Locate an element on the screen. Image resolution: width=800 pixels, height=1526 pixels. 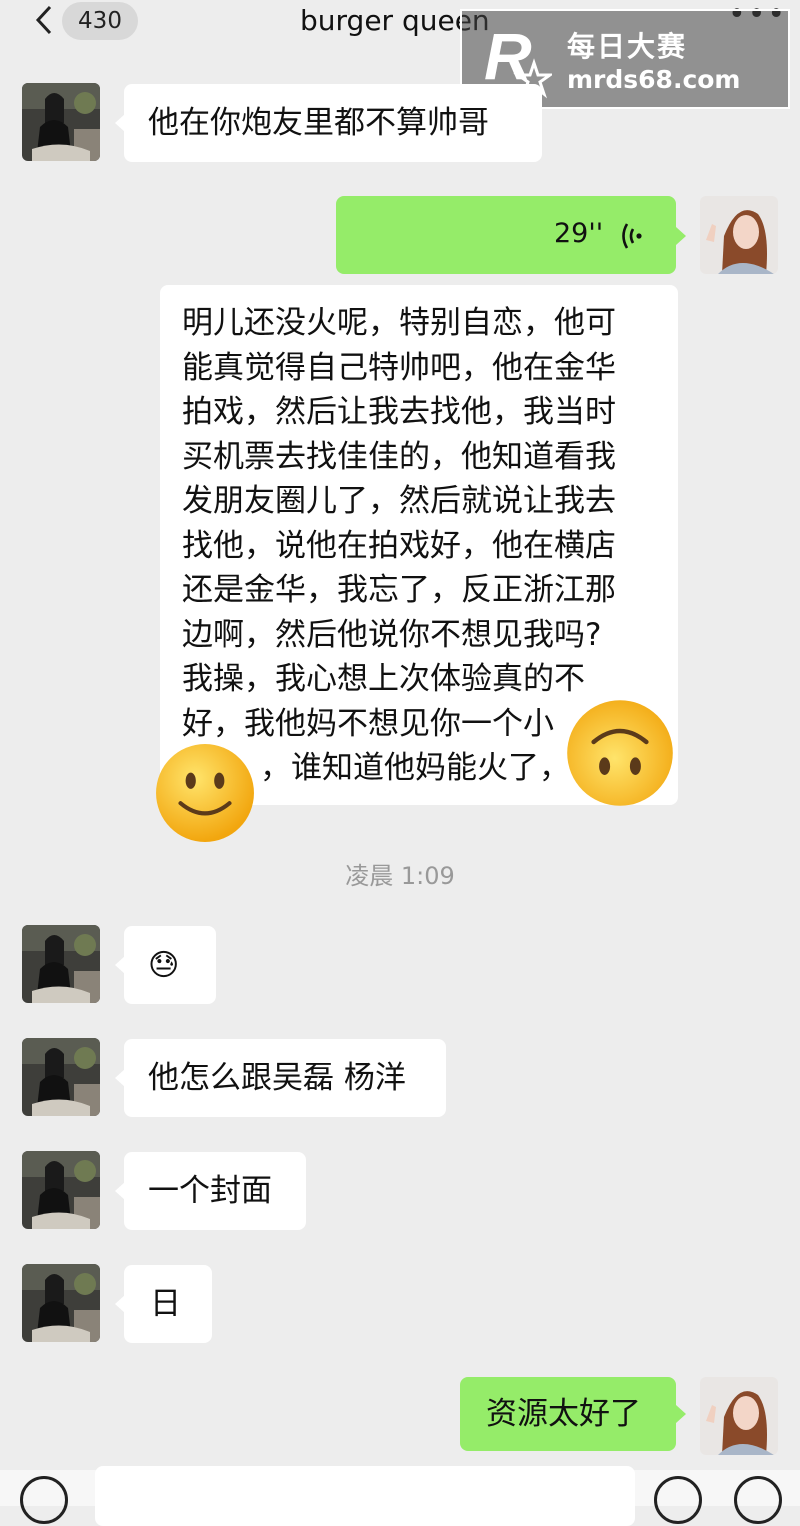
message-timestamp: 凌晨 1:09 is located at coordinates (400, 876).